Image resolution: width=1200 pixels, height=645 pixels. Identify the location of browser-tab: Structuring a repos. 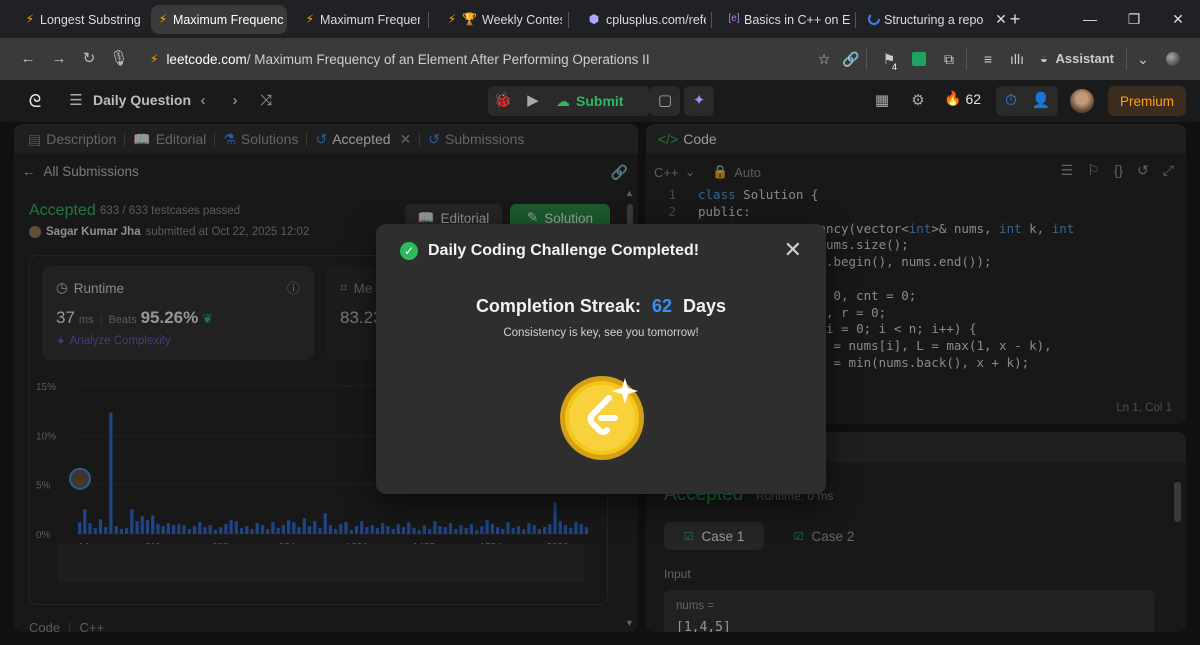
(923, 19).